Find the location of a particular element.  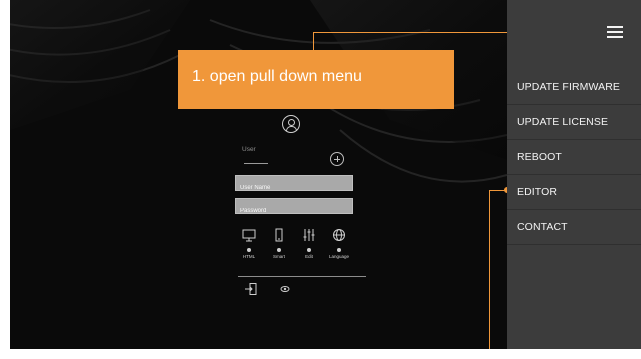

mode-dot-language is located at coordinates (339, 250).